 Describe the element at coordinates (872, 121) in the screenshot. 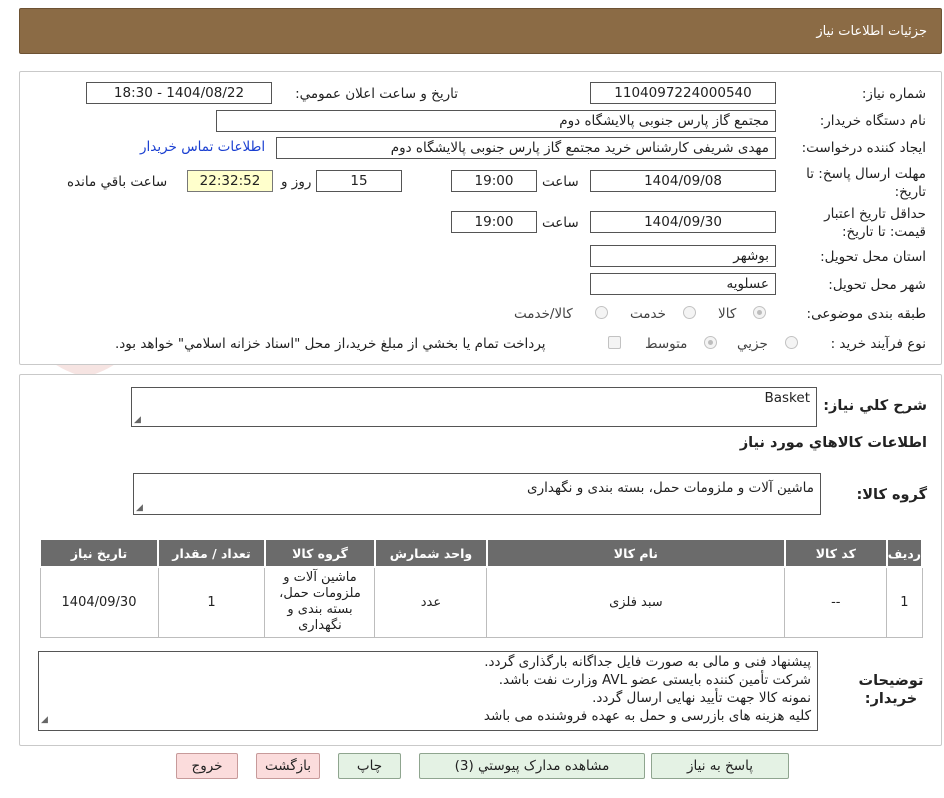

I see `buyer-org-label: نام دستگاه خريدار:` at that location.